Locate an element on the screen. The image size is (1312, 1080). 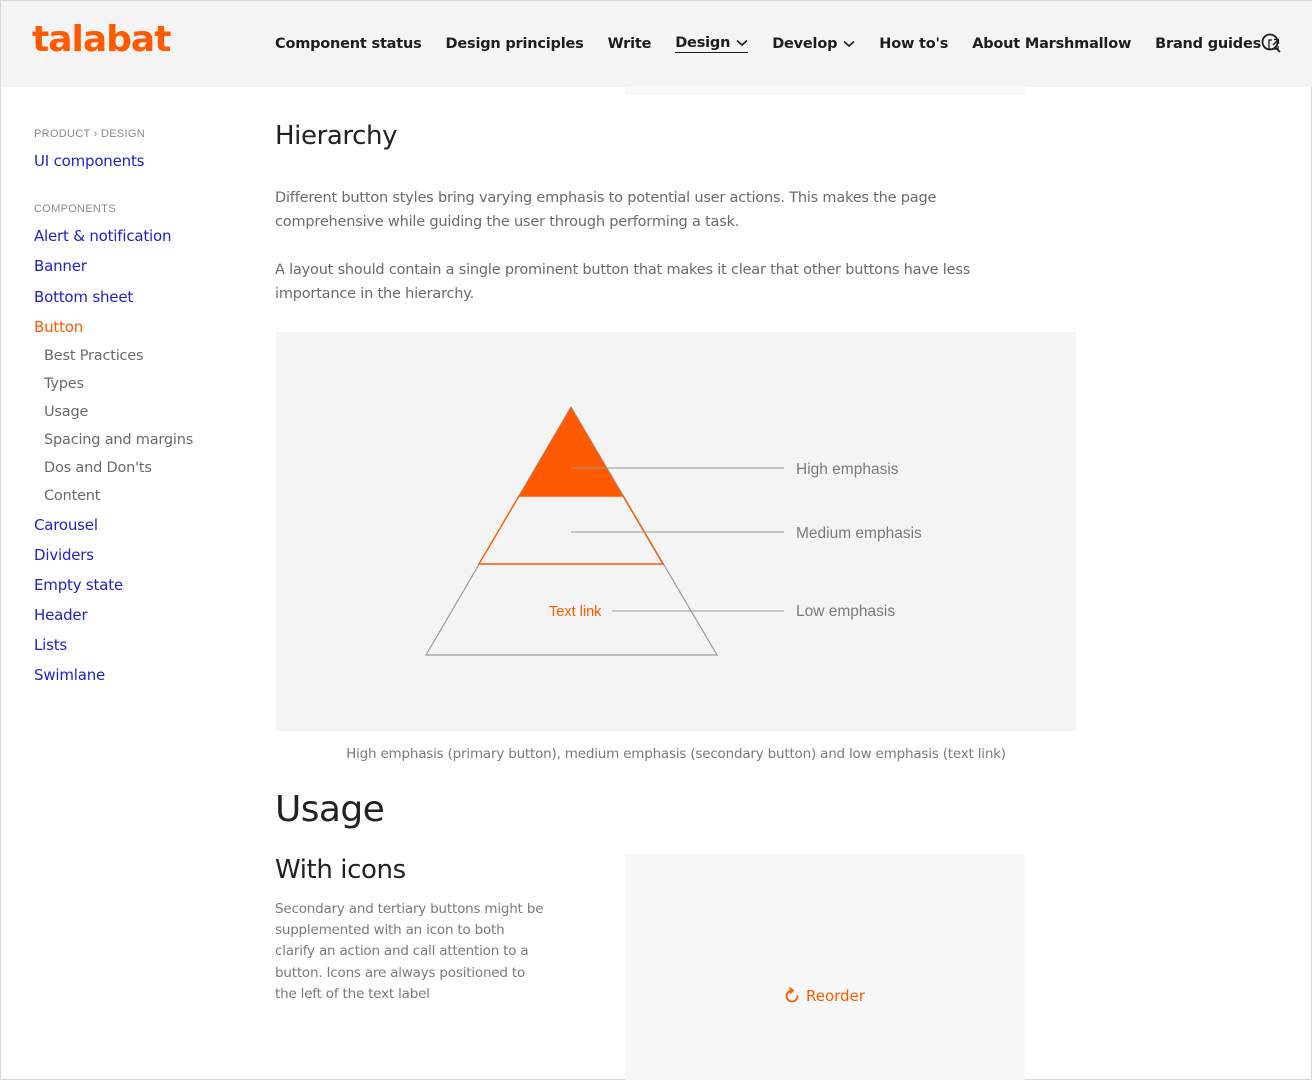
sidebar-item-alert-notification: Alert & notification is located at coordinates (102, 236).